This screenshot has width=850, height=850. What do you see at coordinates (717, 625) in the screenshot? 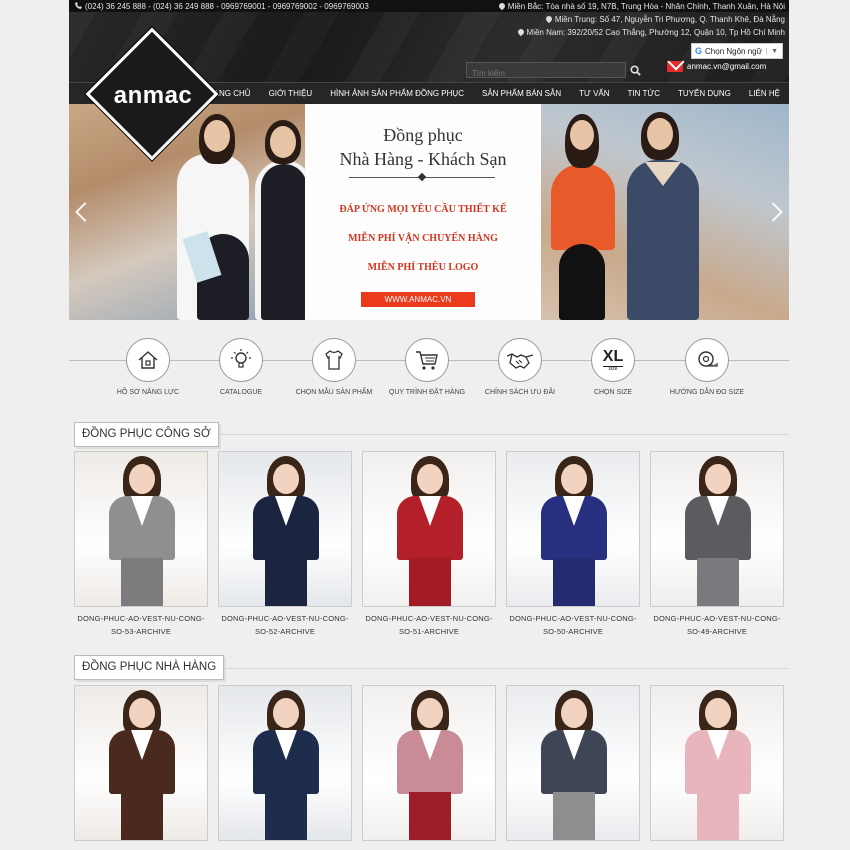
I see `product-caption: DONG-PHUC-AO-VEST-NU-CONG- SO-49-ARCHIVE` at bounding box center [717, 625].